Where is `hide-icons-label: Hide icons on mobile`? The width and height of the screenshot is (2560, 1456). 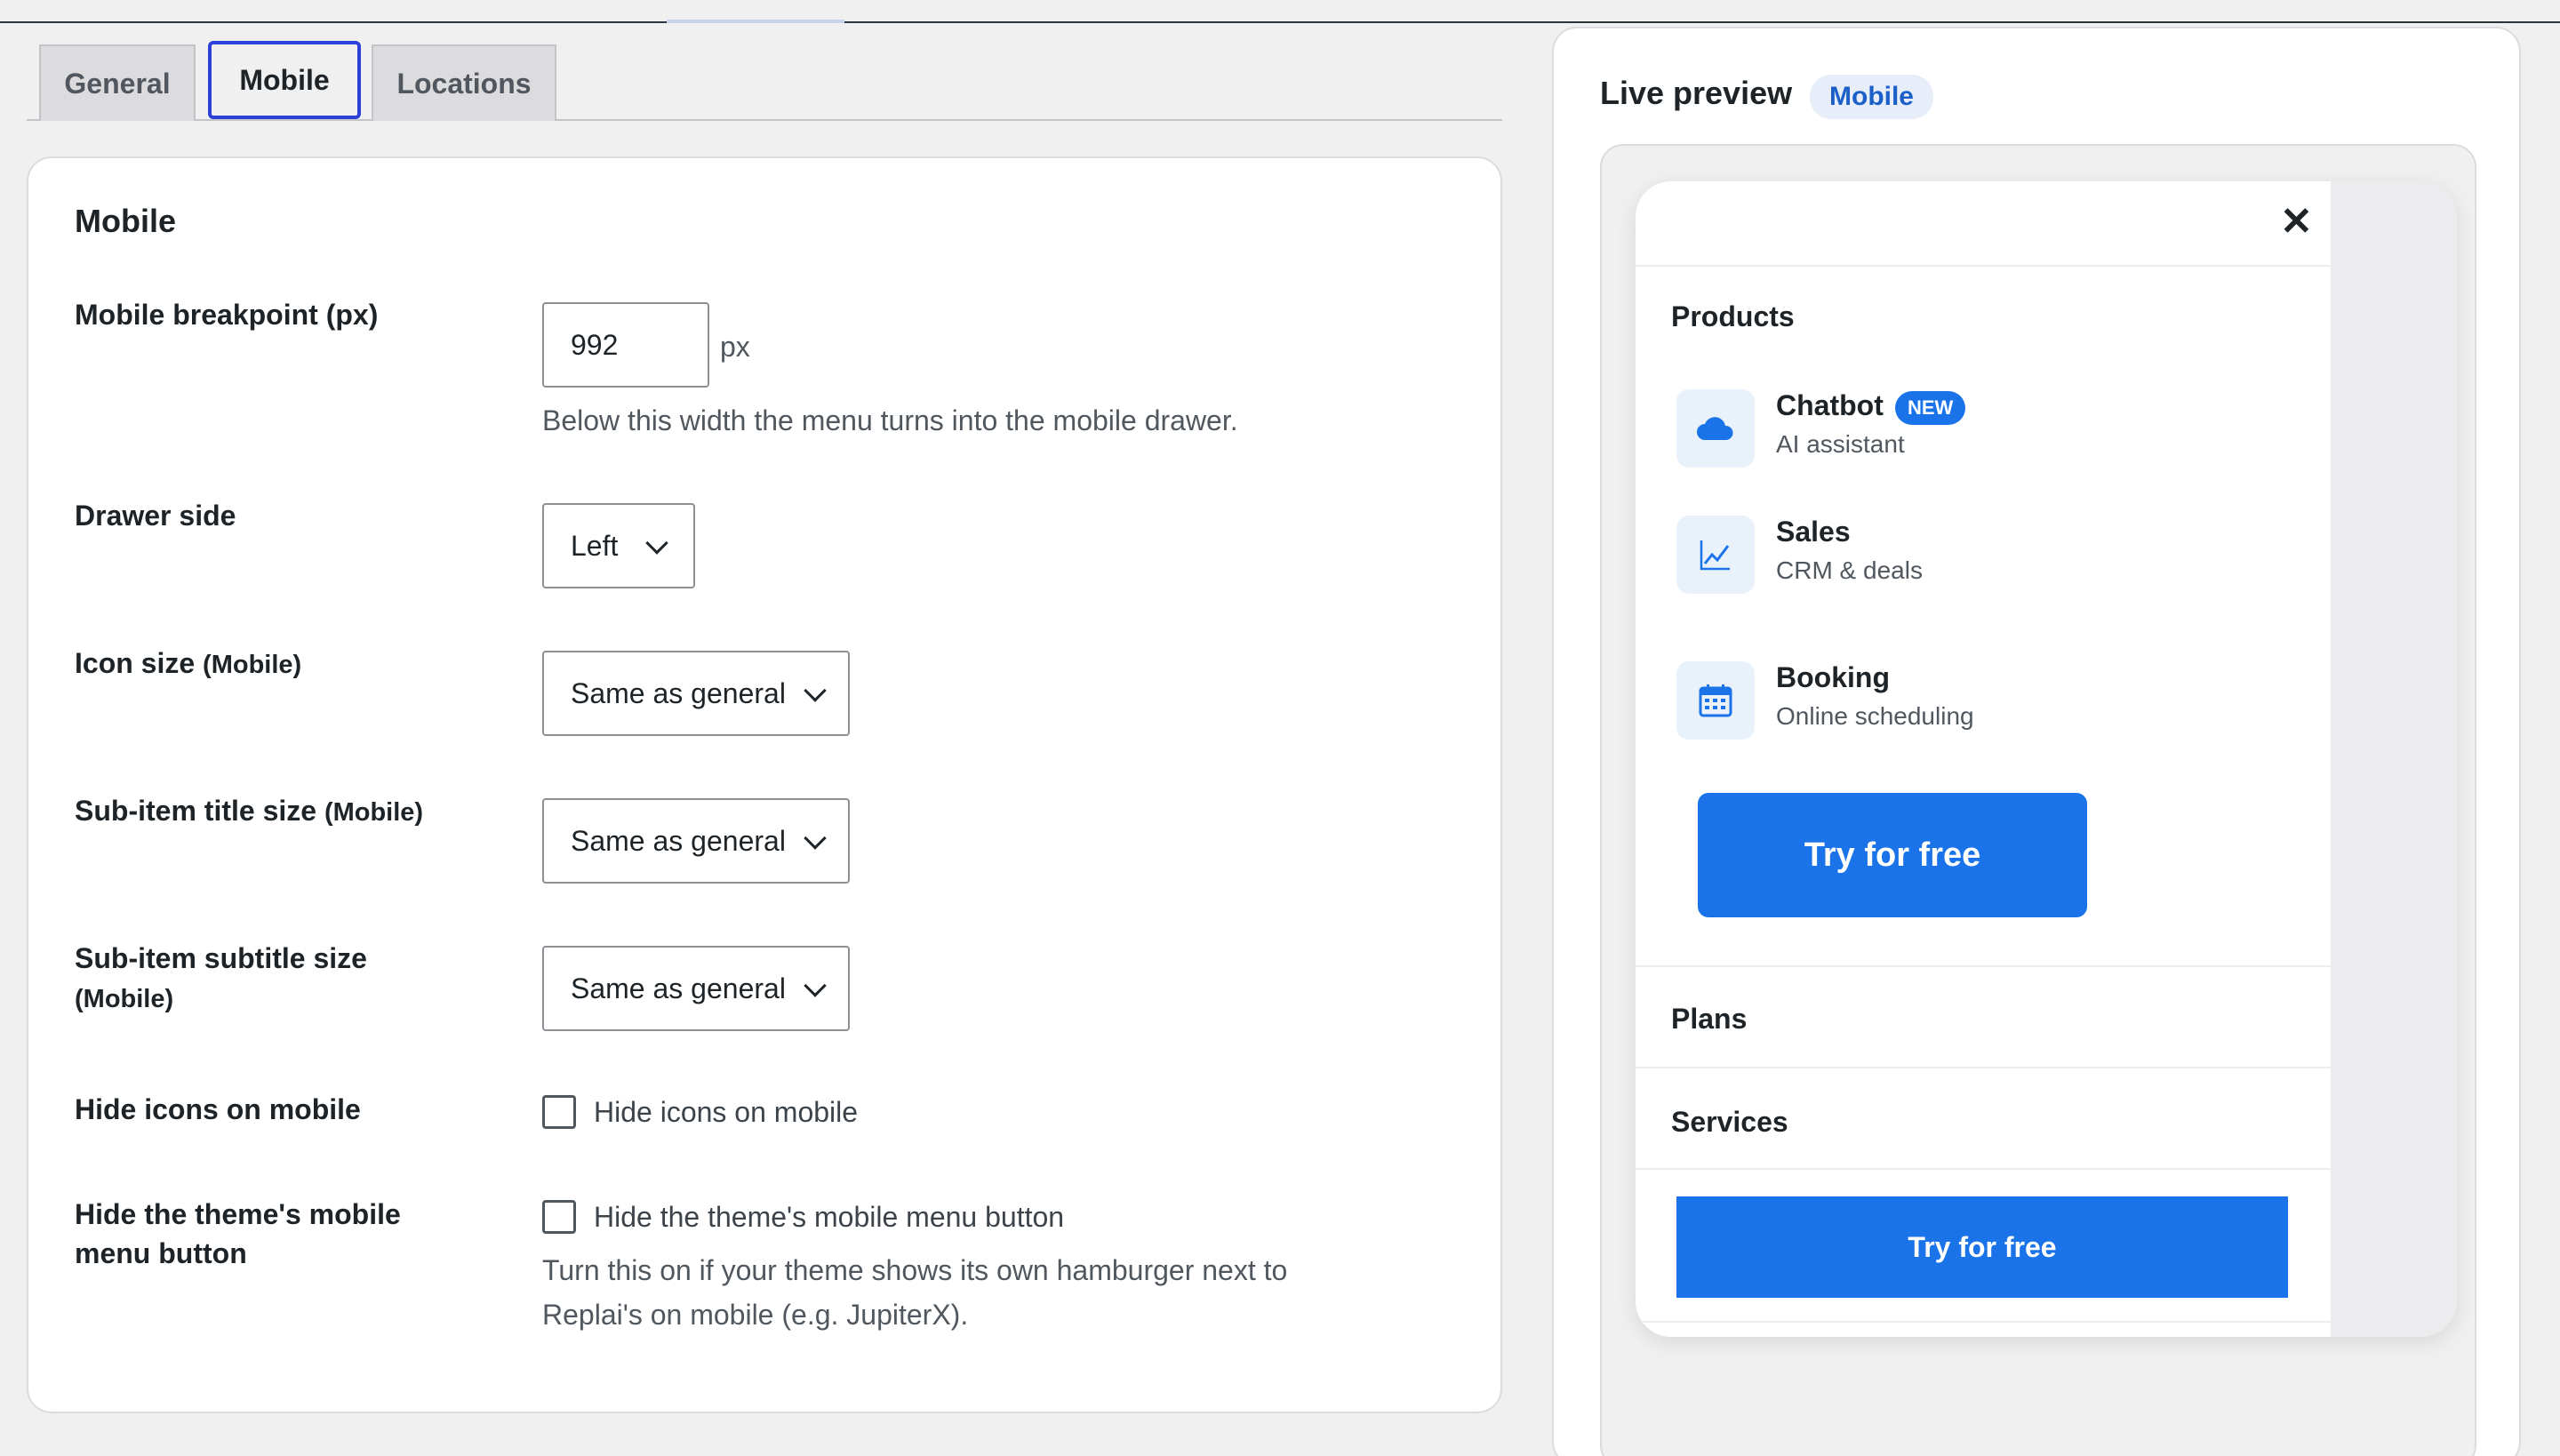
hide-icons-label: Hide icons on mobile is located at coordinates (218, 1109).